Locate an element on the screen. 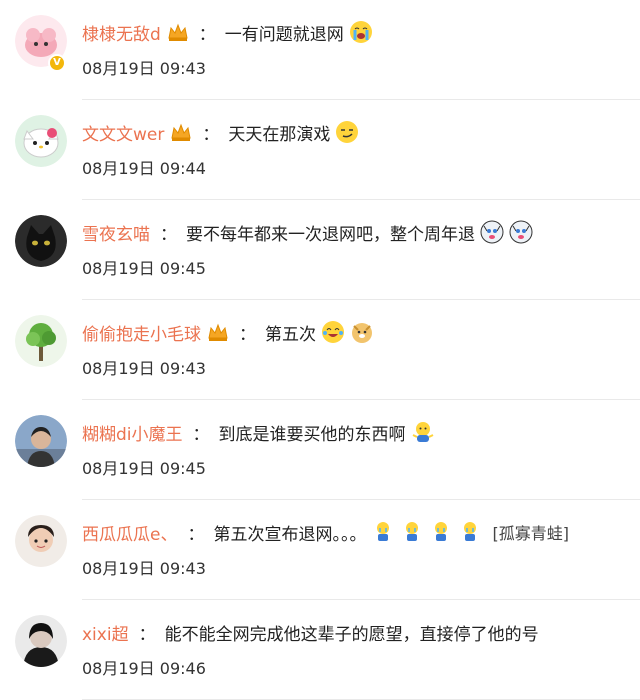  comment-text: 要不每年都来一次退网吧，整个周年退 is located at coordinates (330, 234).